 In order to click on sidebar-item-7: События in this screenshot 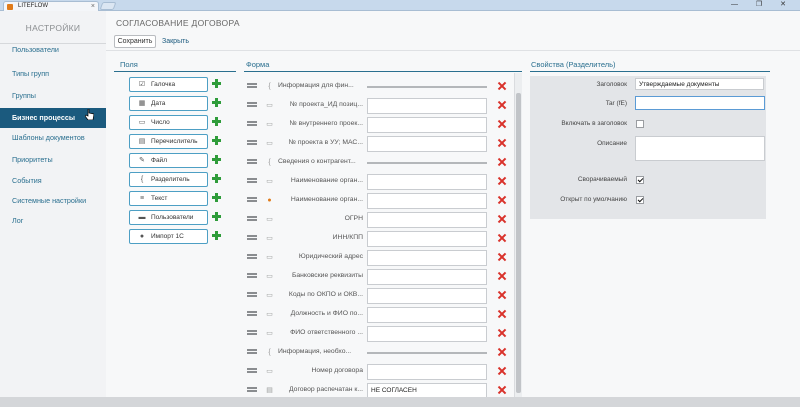, I will do `click(53, 181)`.